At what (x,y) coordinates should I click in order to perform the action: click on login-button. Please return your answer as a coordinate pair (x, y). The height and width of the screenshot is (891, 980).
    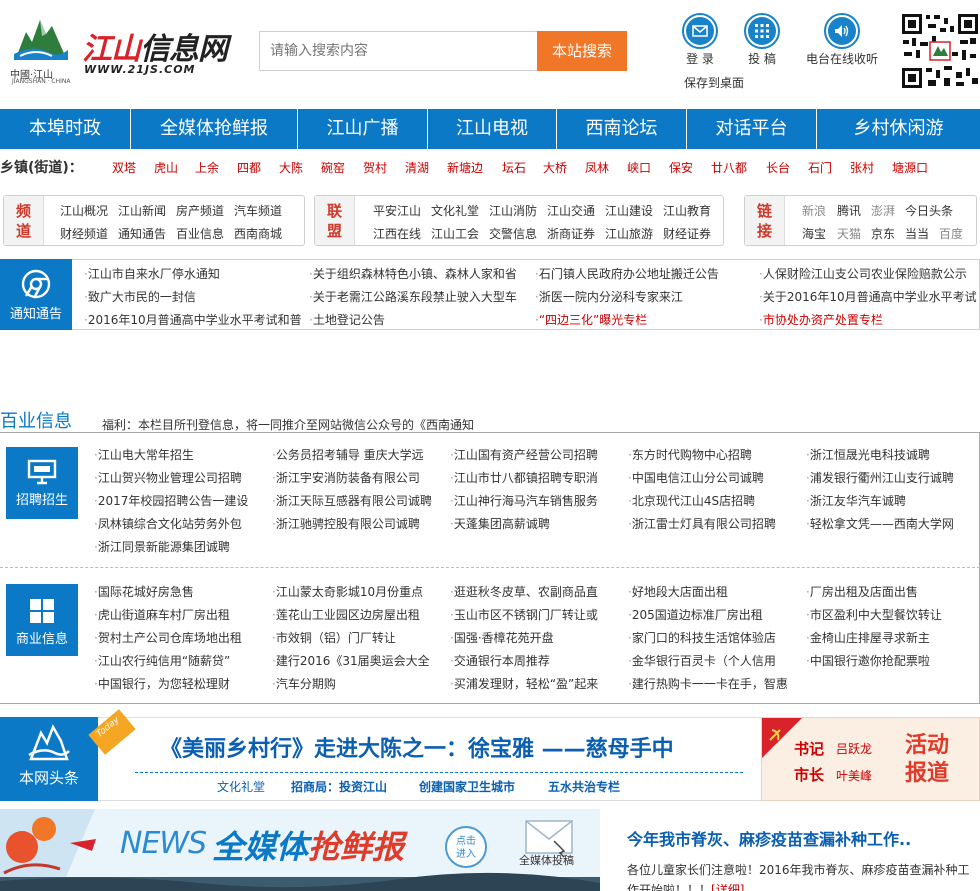
    Looking at the image, I should click on (700, 31).